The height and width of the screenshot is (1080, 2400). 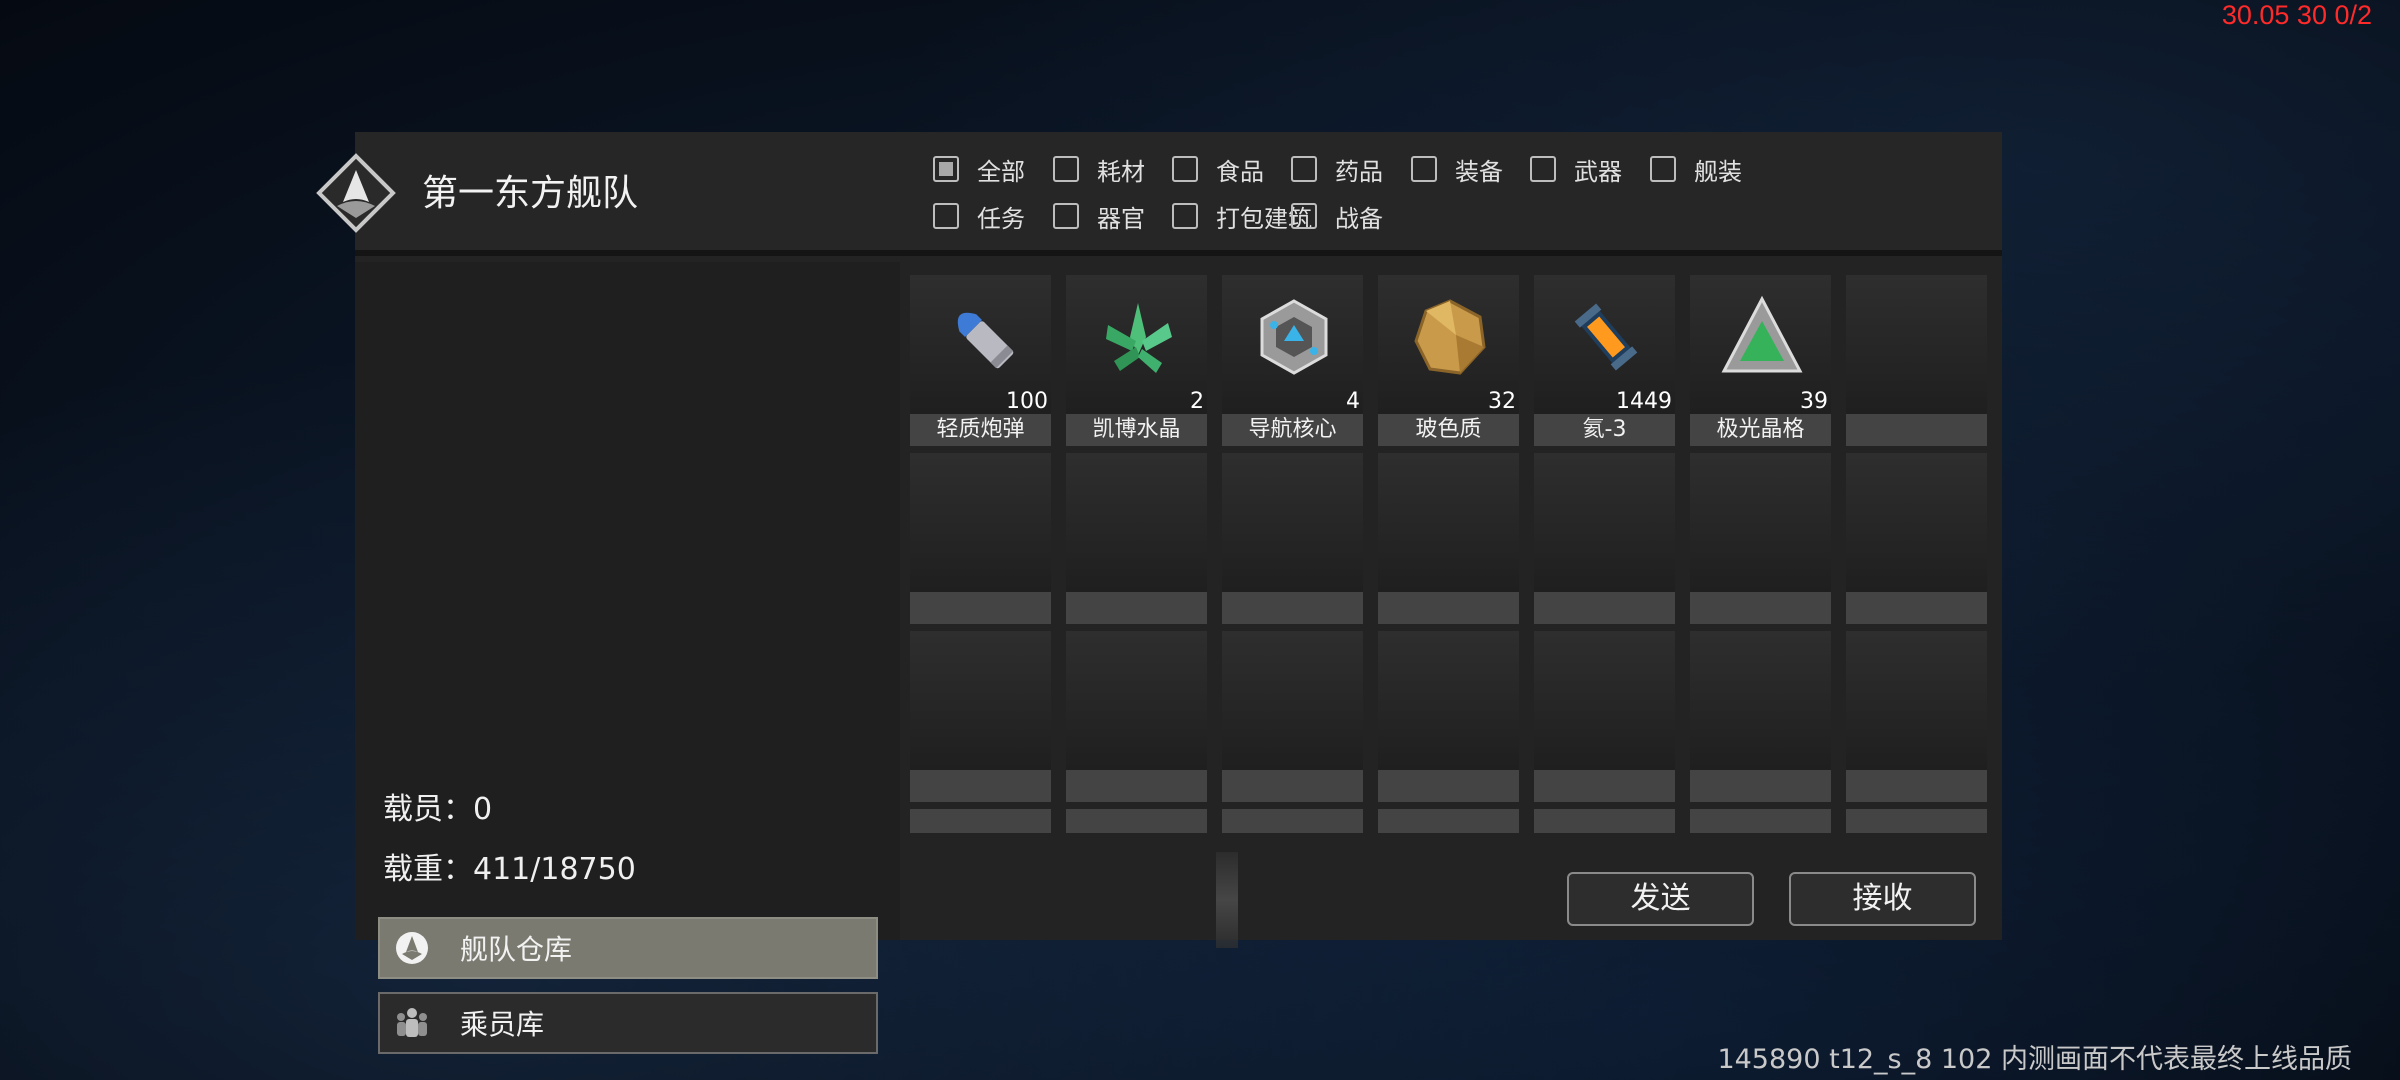 I want to click on item-slot: 32 玻色质, so click(x=1448, y=360).